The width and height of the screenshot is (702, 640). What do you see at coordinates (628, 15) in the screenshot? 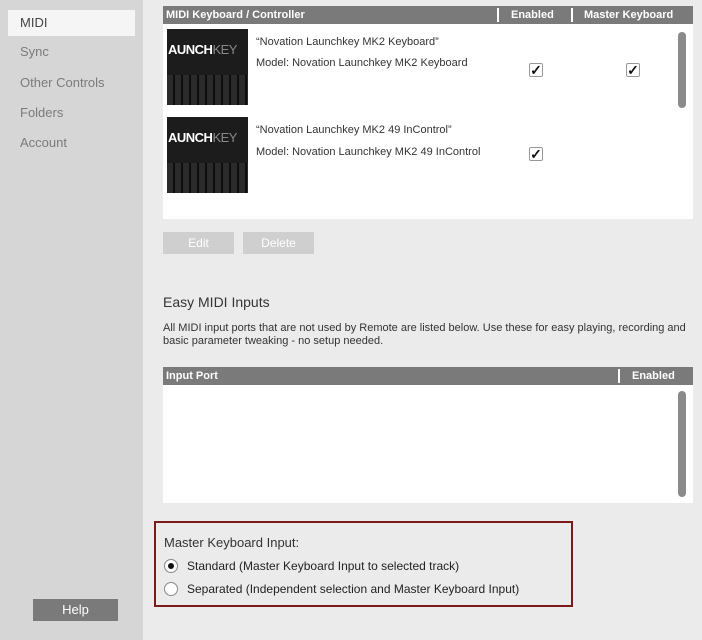
I see `column-header-master-keyboard: Master Keyboard` at bounding box center [628, 15].